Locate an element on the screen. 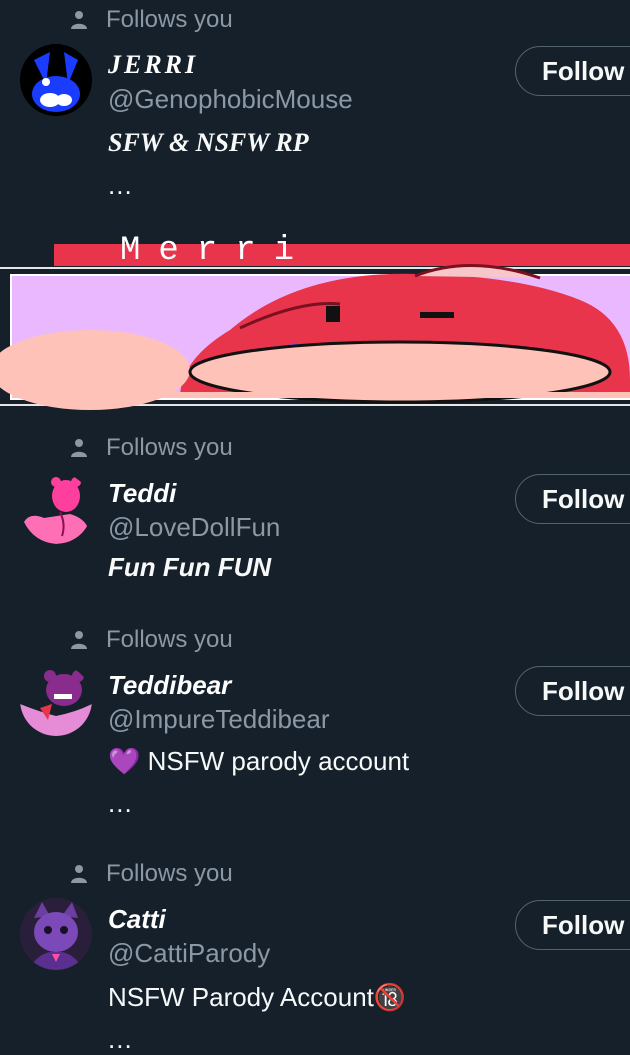 Image resolution: width=630 pixels, height=1055 pixels. banner-text: Merri is located at coordinates (216, 251).